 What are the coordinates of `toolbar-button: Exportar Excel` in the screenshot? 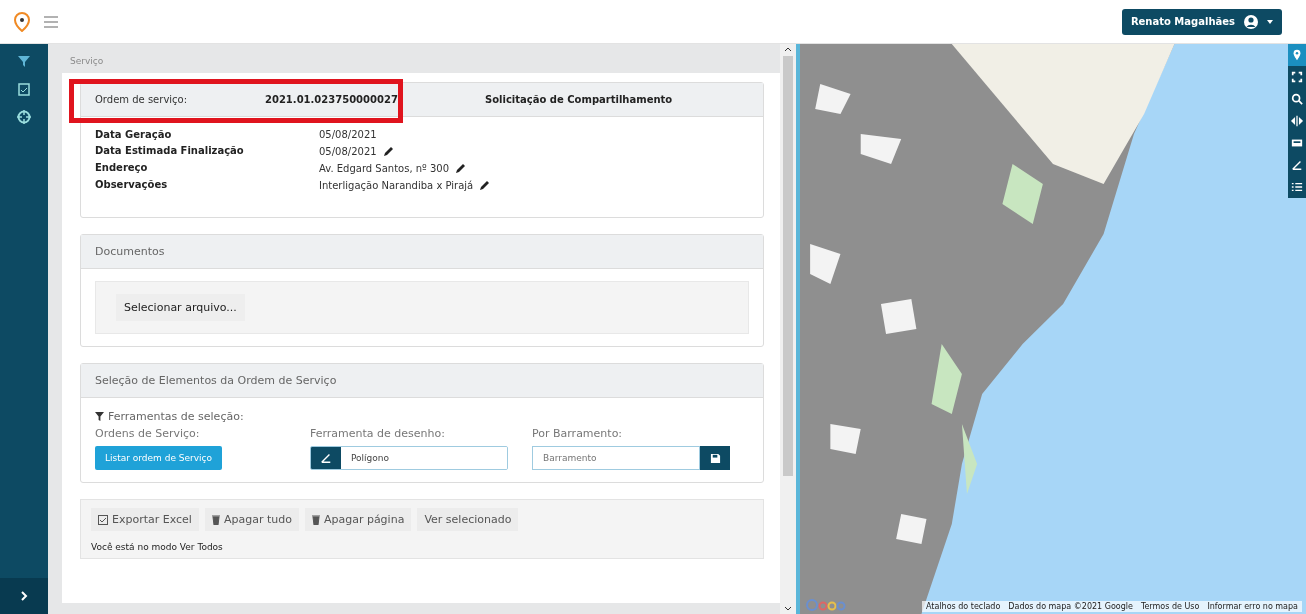 It's located at (145, 519).